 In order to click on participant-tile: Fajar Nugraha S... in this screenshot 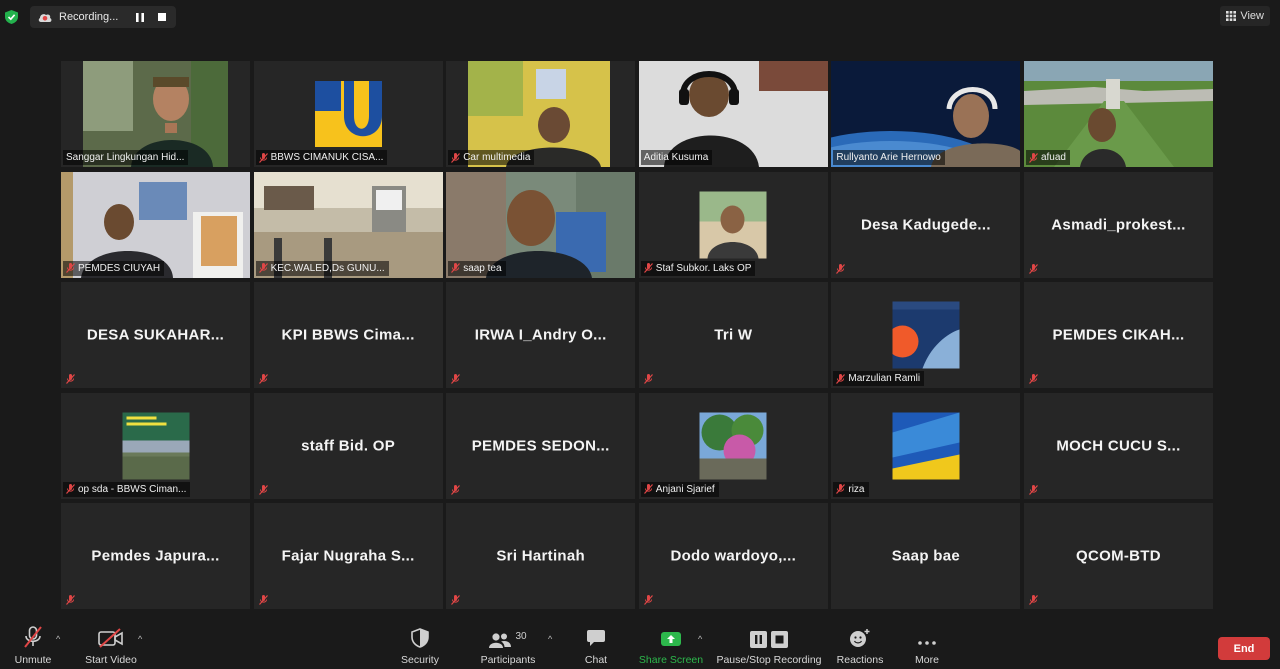, I will do `click(348, 556)`.